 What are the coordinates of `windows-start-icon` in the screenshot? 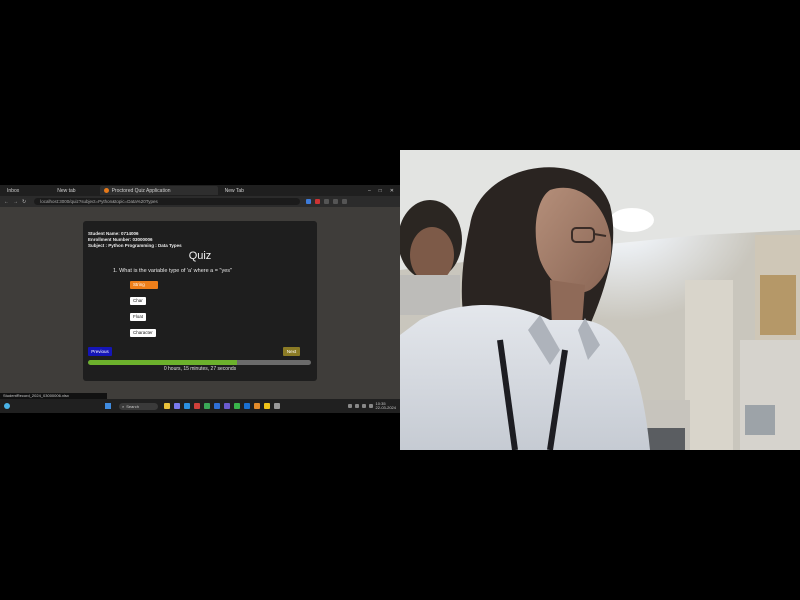 It's located at (108, 406).